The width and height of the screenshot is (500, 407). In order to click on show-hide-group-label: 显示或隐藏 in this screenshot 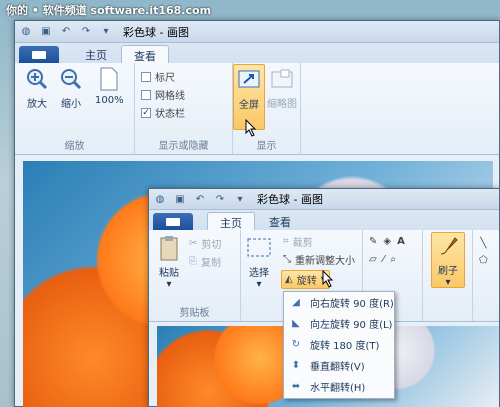, I will do `click(183, 146)`.